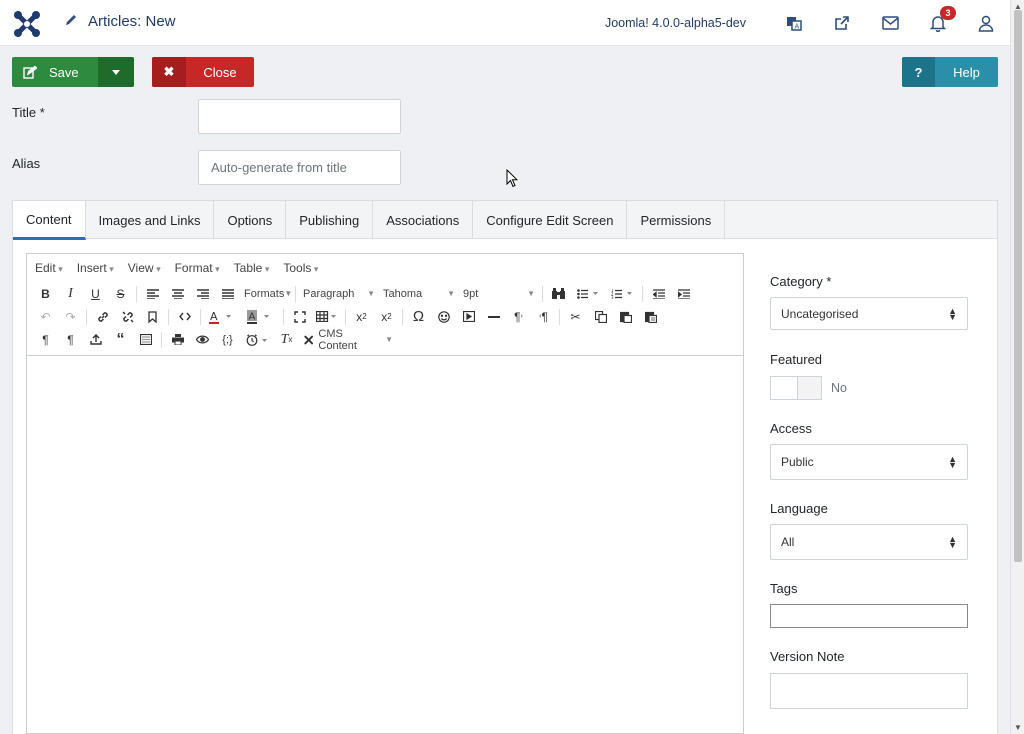  I want to click on language-select: All ▲ ▼, so click(869, 542).